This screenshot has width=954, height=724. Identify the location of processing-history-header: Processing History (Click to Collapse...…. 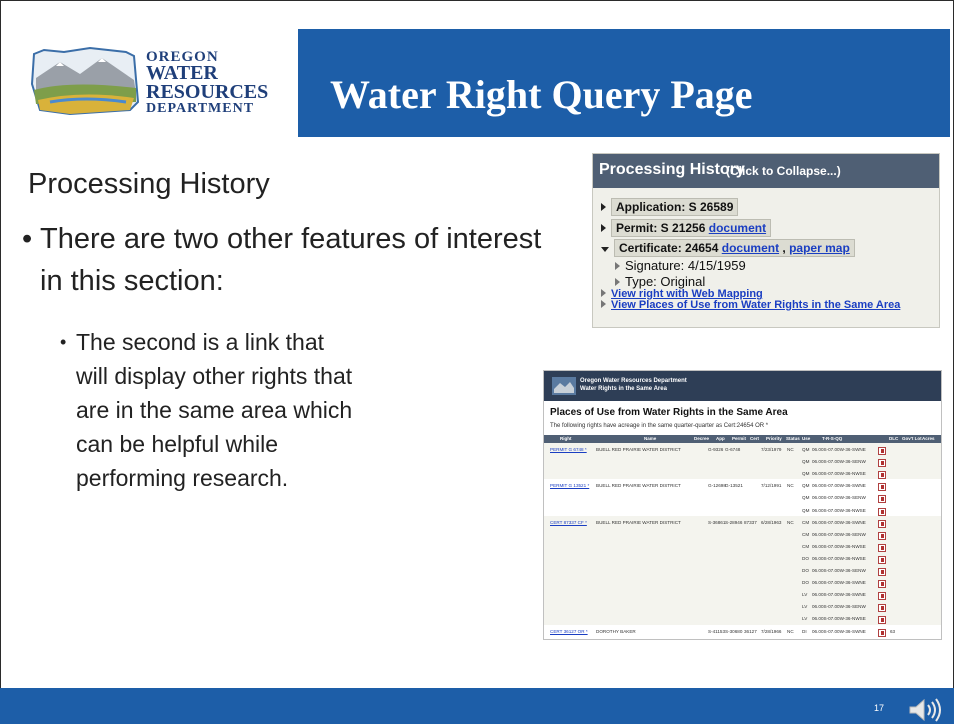
(766, 171).